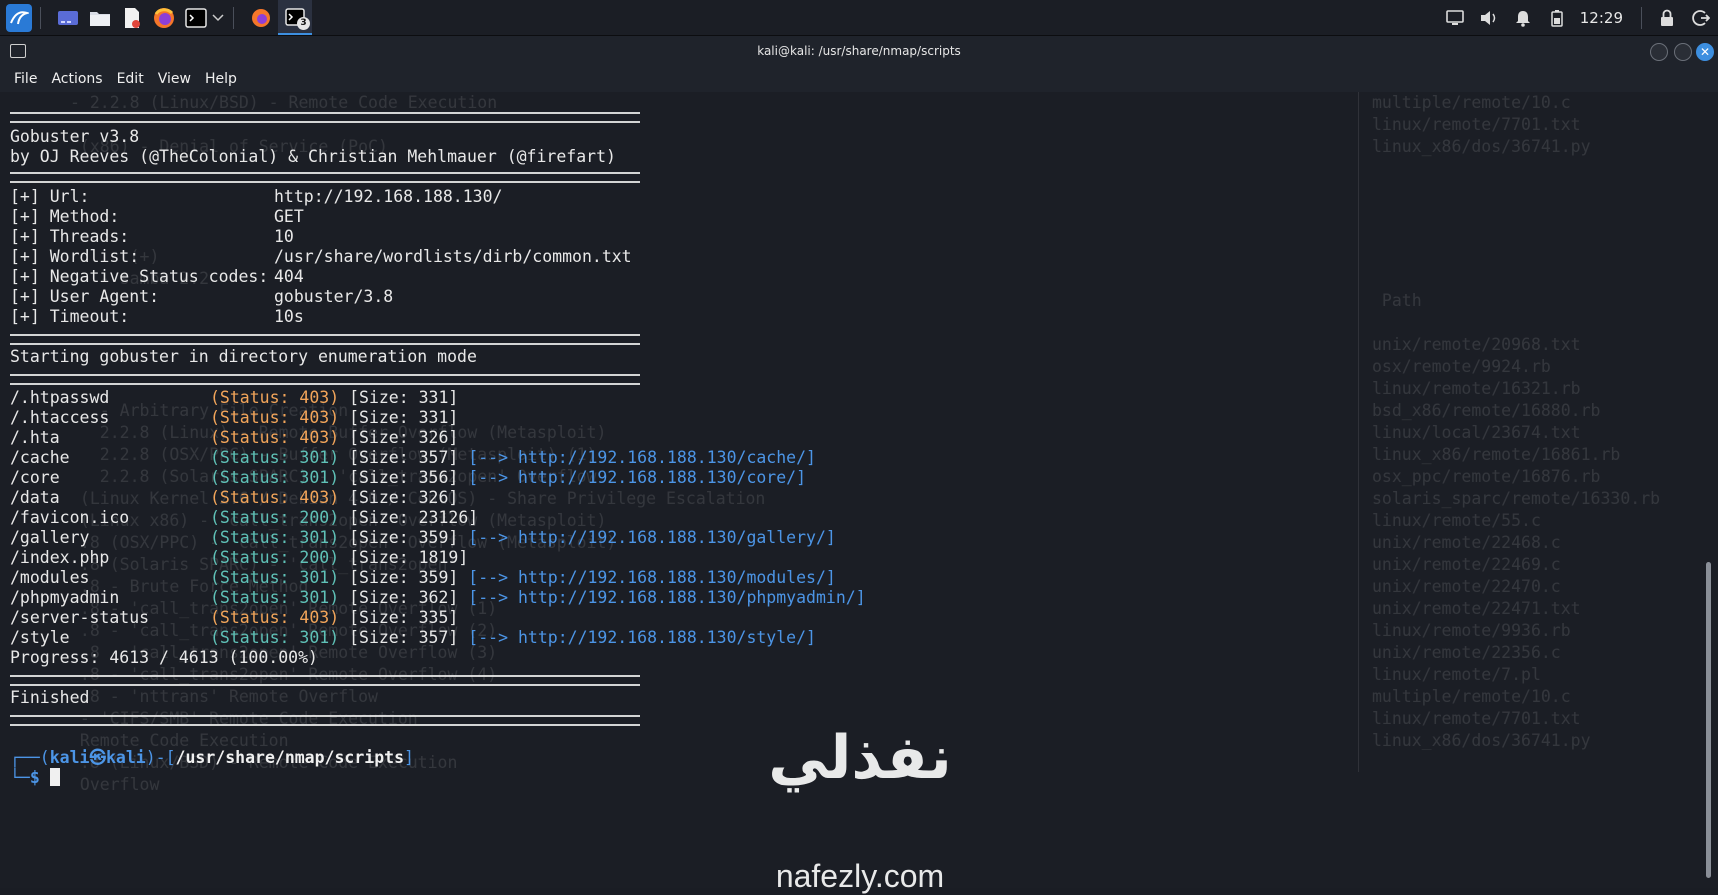 The image size is (1718, 895). I want to click on file-manager-icon, so click(100, 18).